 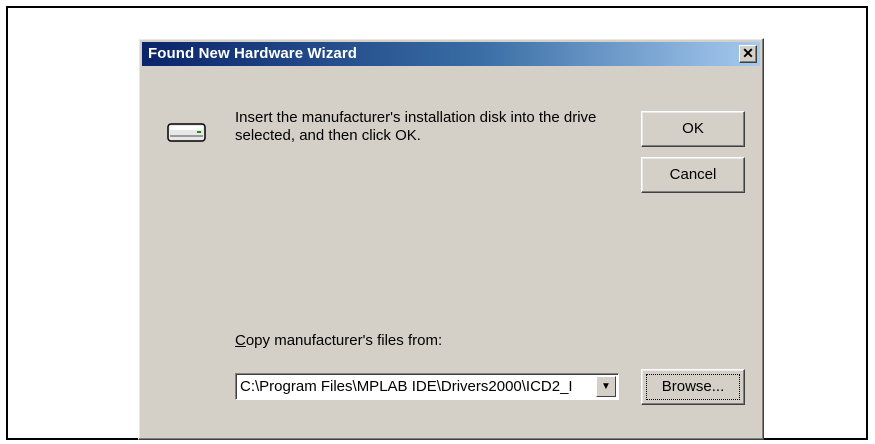 I want to click on dropdown-arrow-button: ▼, so click(x=606, y=386).